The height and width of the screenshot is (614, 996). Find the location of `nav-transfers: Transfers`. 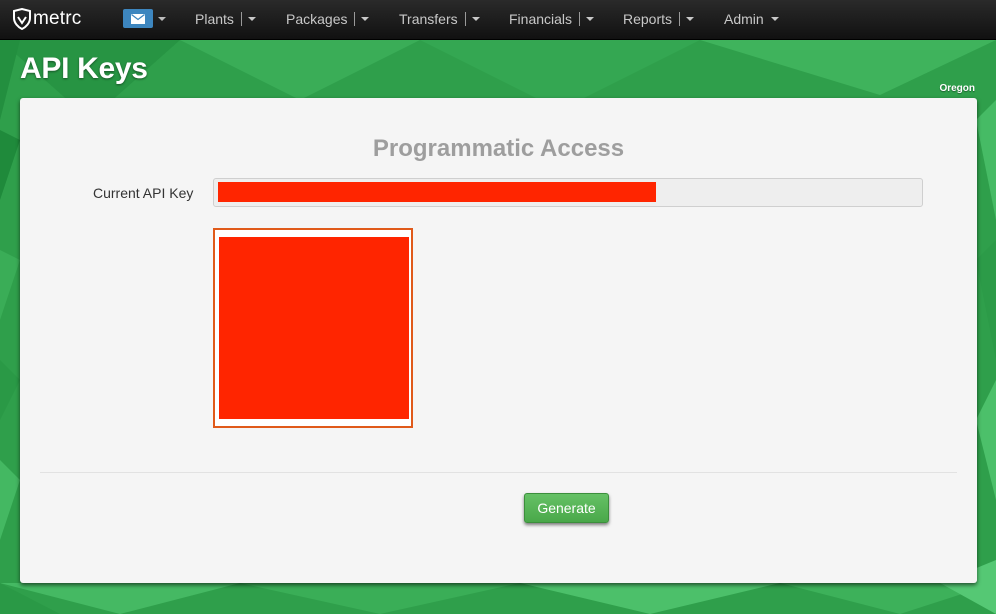

nav-transfers: Transfers is located at coordinates (439, 19).